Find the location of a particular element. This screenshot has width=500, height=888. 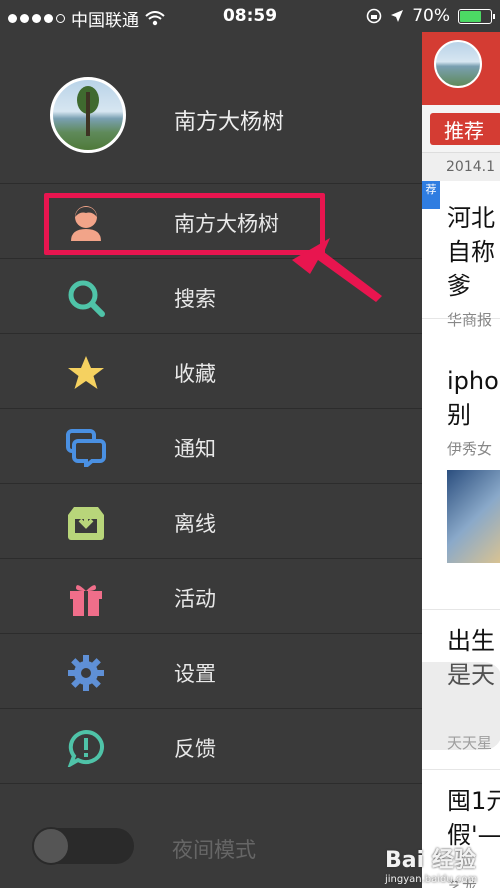

annotation-arrow-icon is located at coordinates (337, 270).